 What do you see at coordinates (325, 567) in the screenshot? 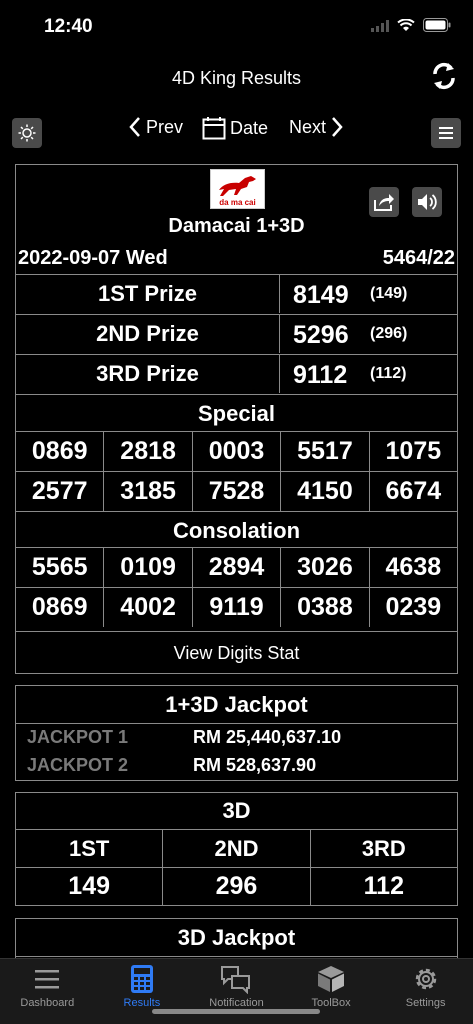
I see `consolation-number: 3026` at bounding box center [325, 567].